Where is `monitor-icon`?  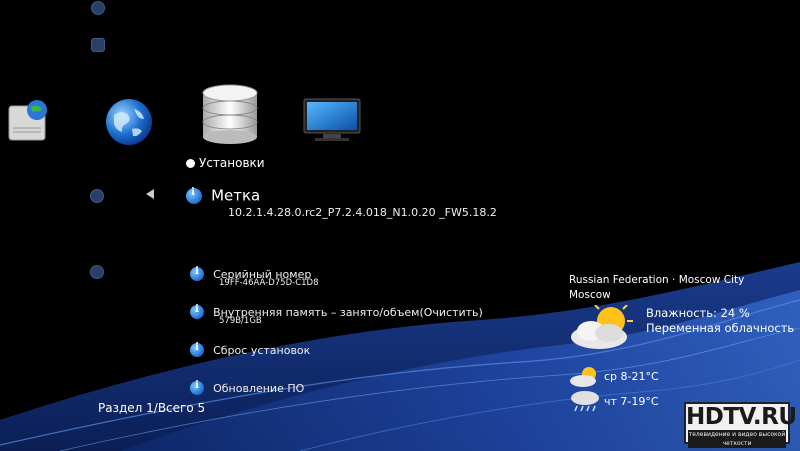 monitor-icon is located at coordinates (332, 121).